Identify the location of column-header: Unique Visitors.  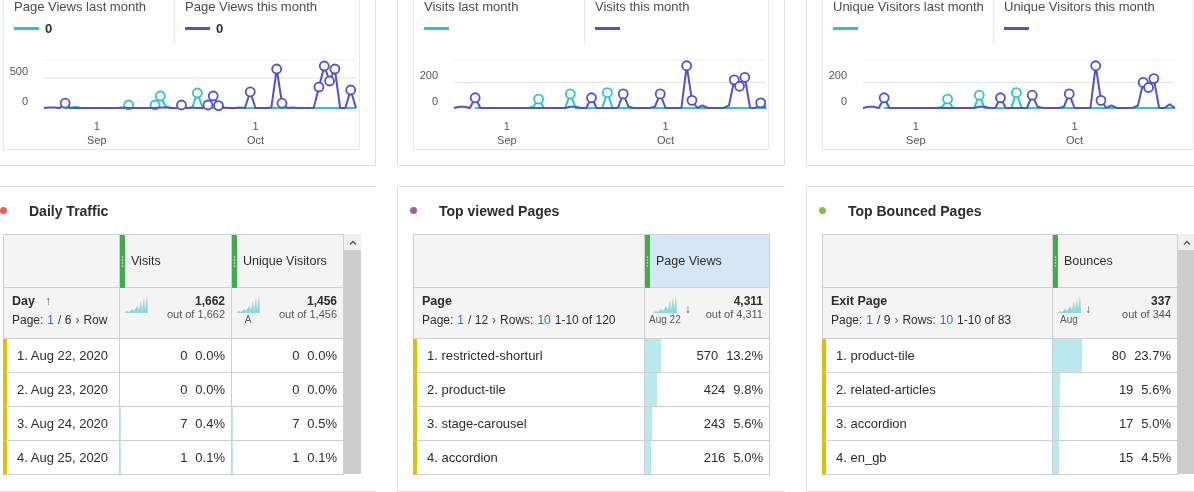
(288, 261).